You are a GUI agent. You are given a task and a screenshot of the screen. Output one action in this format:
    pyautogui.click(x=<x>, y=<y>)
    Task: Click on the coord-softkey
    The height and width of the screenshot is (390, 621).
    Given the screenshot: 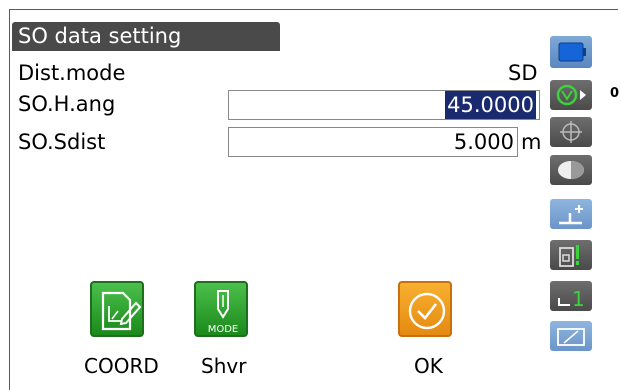 What is the action you would take?
    pyautogui.click(x=117, y=309)
    